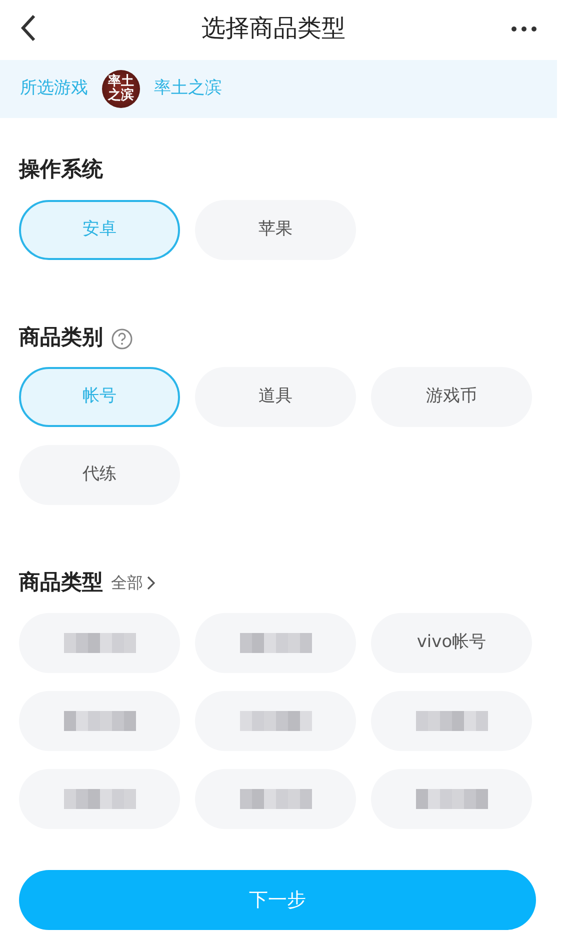 The image size is (564, 944). What do you see at coordinates (151, 583) in the screenshot?
I see `chevron-right-icon` at bounding box center [151, 583].